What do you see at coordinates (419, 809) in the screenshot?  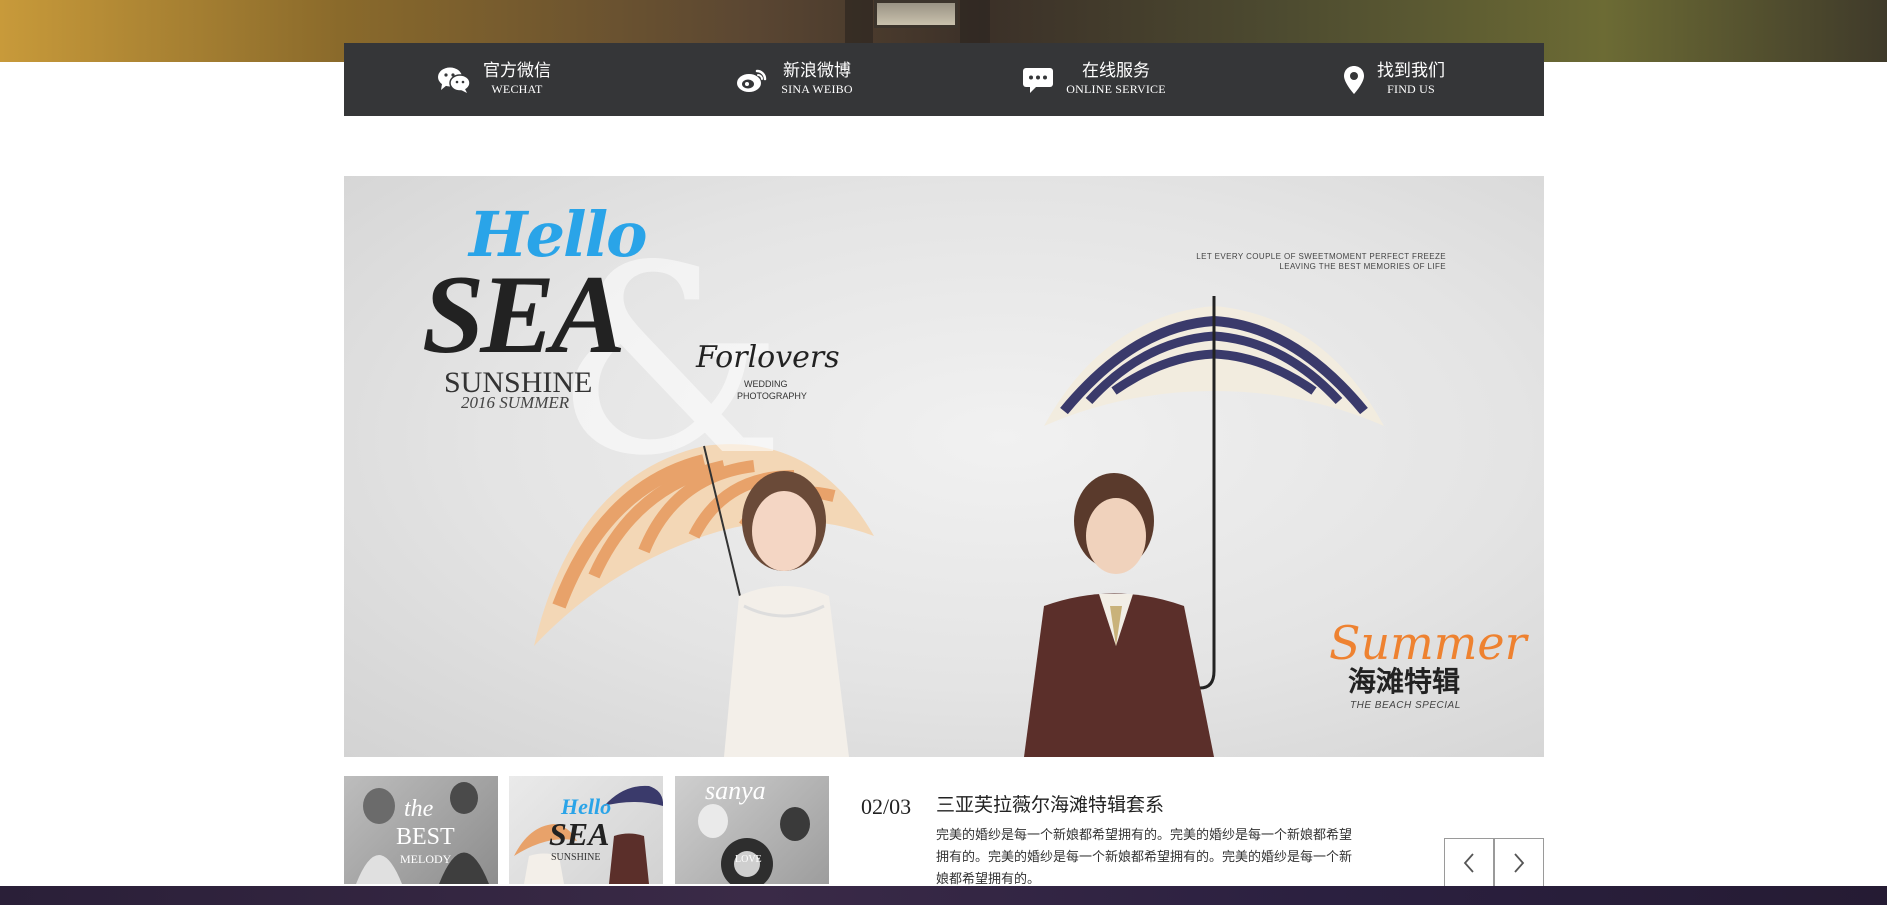 I see `thumbnail-1-label-top: the` at bounding box center [419, 809].